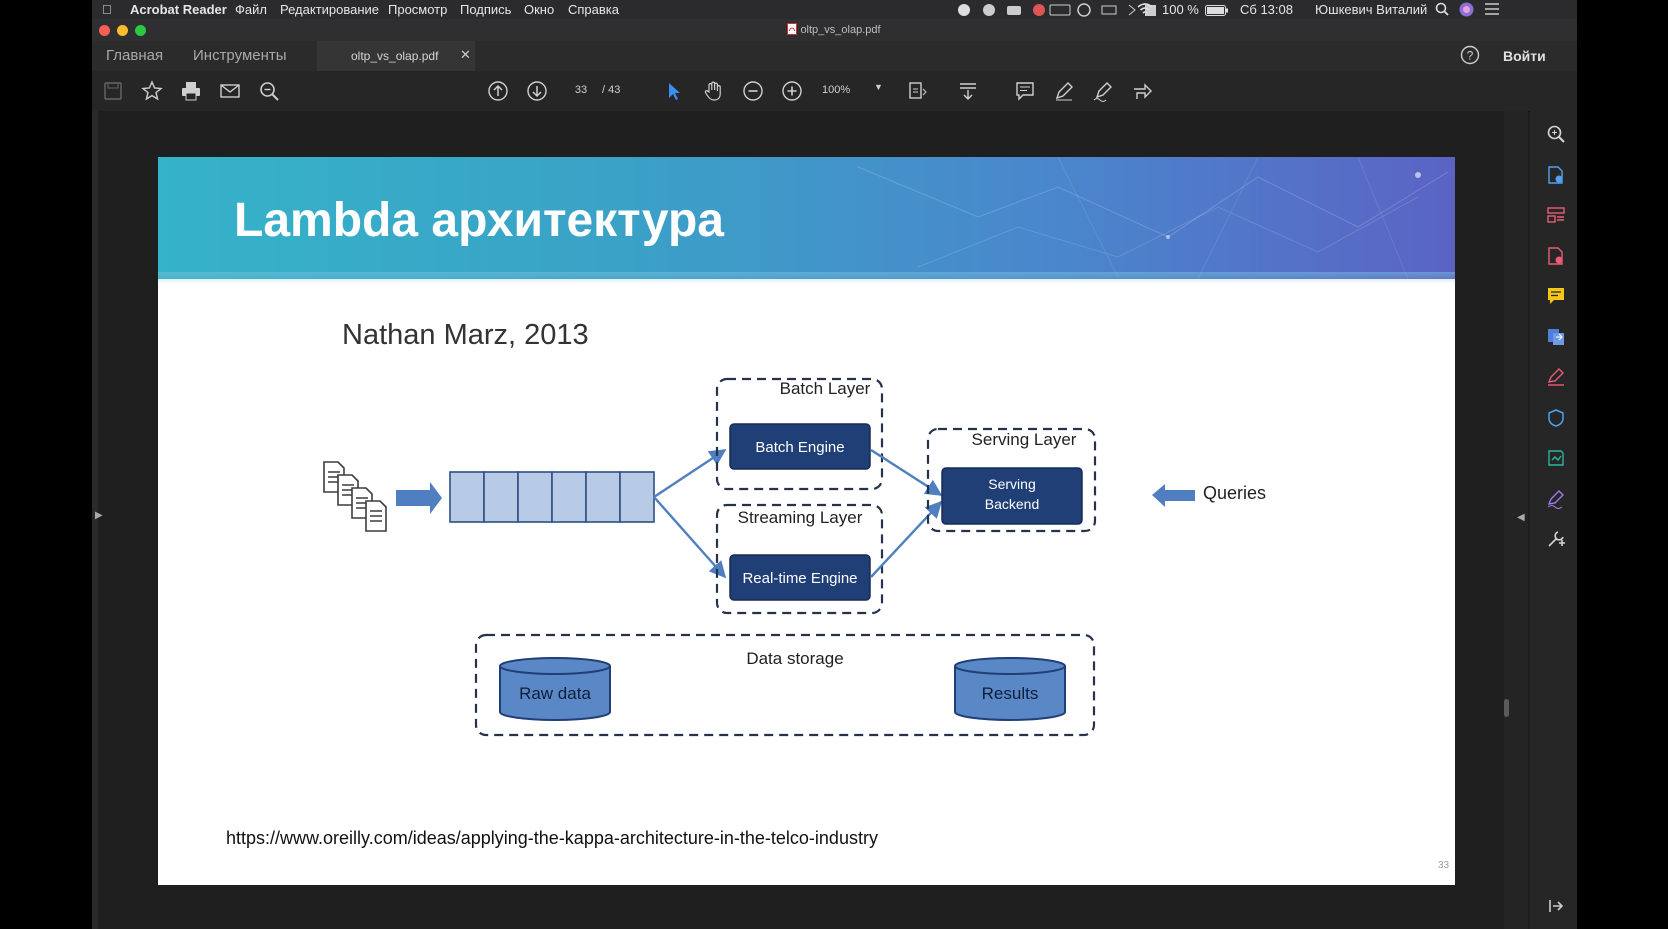  Describe the element at coordinates (1024, 439) in the screenshot. I see `serving-layer-label: Serving Layer` at that location.